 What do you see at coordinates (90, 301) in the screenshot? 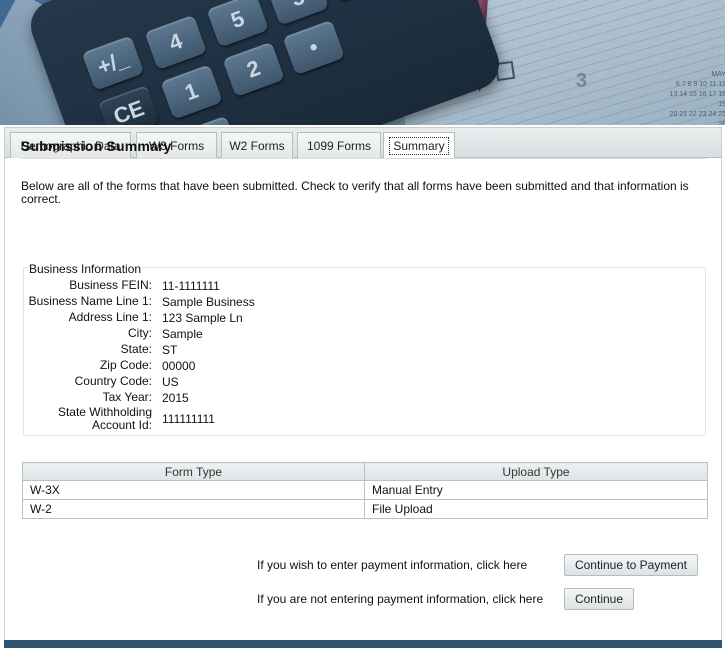
I see `field-label: Business Name Line 1:` at bounding box center [90, 301].